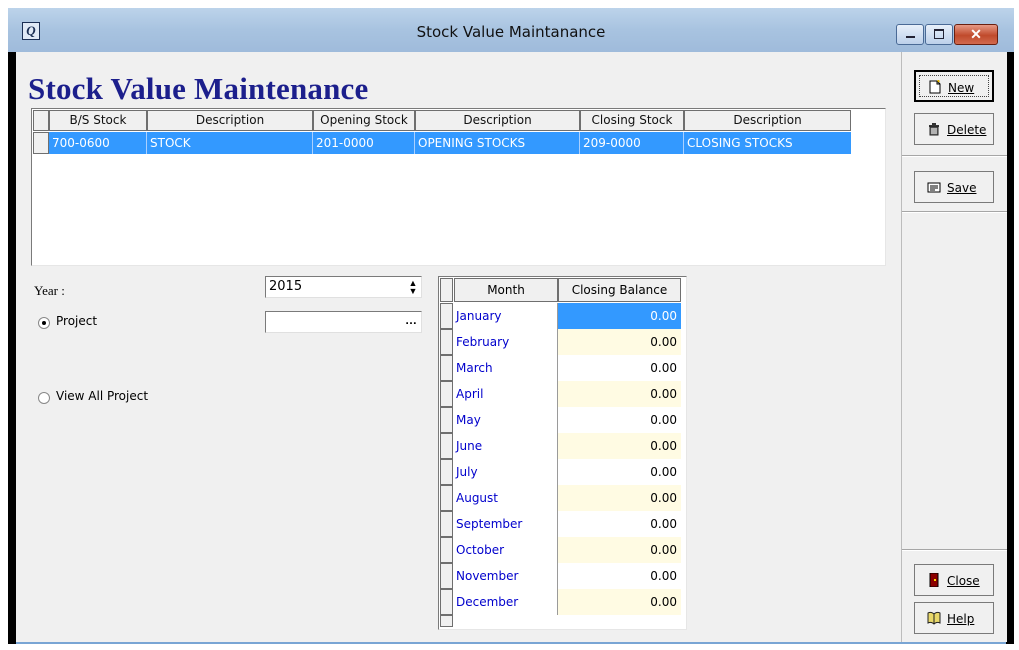 The height and width of the screenshot is (650, 1019). What do you see at coordinates (506, 602) in the screenshot?
I see `month-cell: December` at bounding box center [506, 602].